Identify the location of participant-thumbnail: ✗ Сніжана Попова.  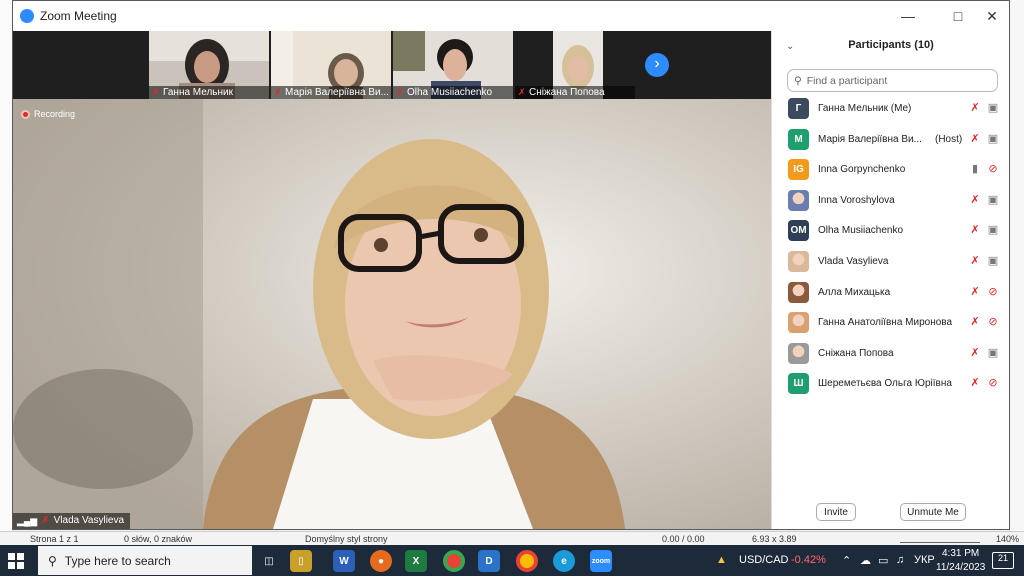
(575, 65).